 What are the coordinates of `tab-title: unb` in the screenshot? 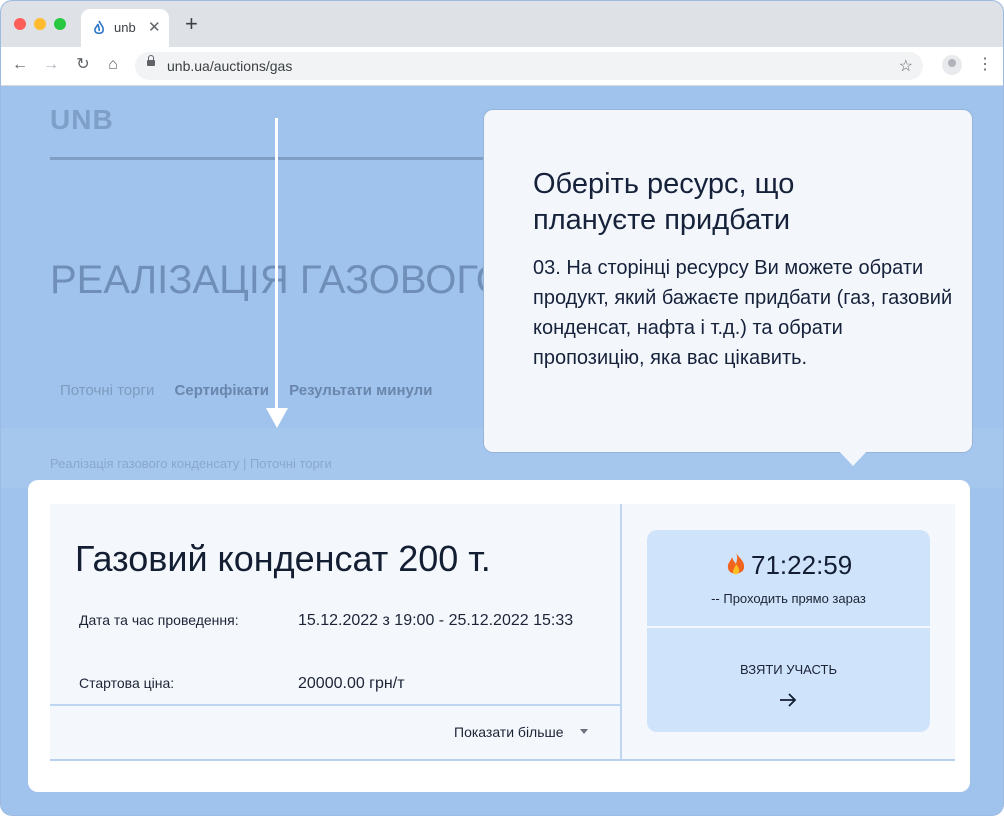 It's located at (125, 27).